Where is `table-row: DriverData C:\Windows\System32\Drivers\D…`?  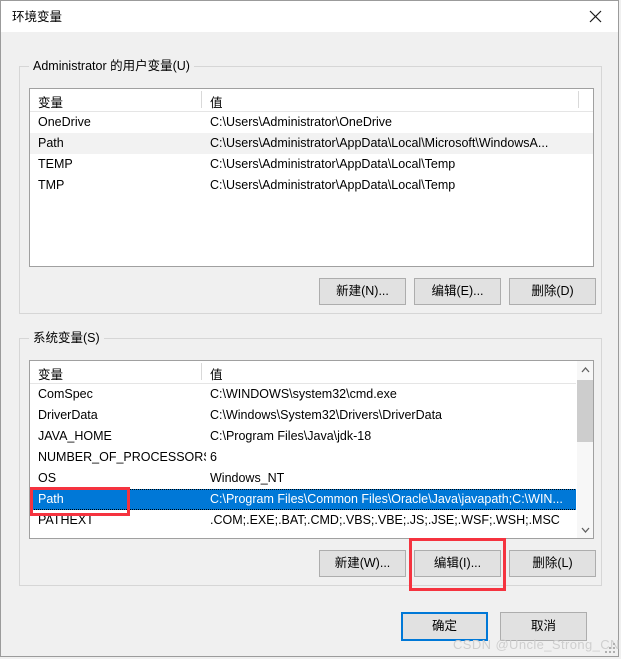 table-row: DriverData C:\Windows\System32\Drivers\D… is located at coordinates (311, 415).